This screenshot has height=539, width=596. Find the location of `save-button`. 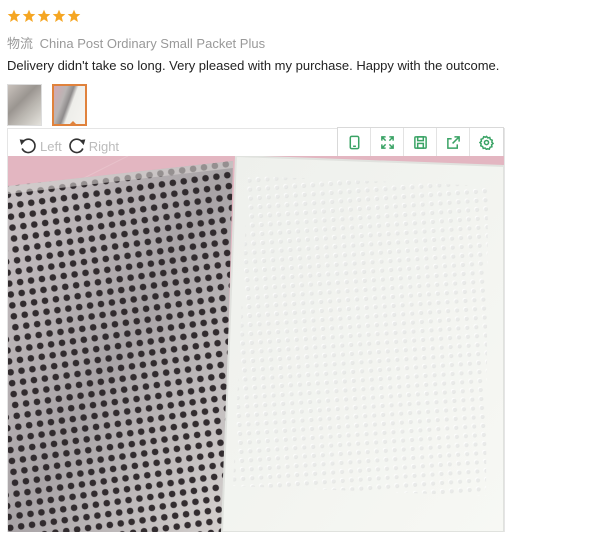

save-button is located at coordinates (420, 142).